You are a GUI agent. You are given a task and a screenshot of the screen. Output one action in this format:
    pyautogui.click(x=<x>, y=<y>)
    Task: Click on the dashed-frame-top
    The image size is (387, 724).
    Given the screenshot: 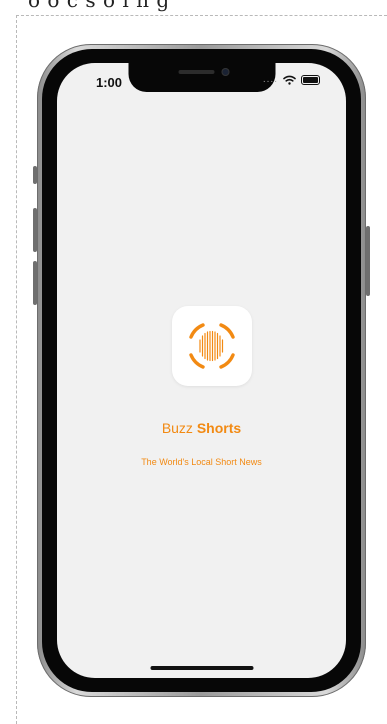 What is the action you would take?
    pyautogui.click(x=201, y=15)
    